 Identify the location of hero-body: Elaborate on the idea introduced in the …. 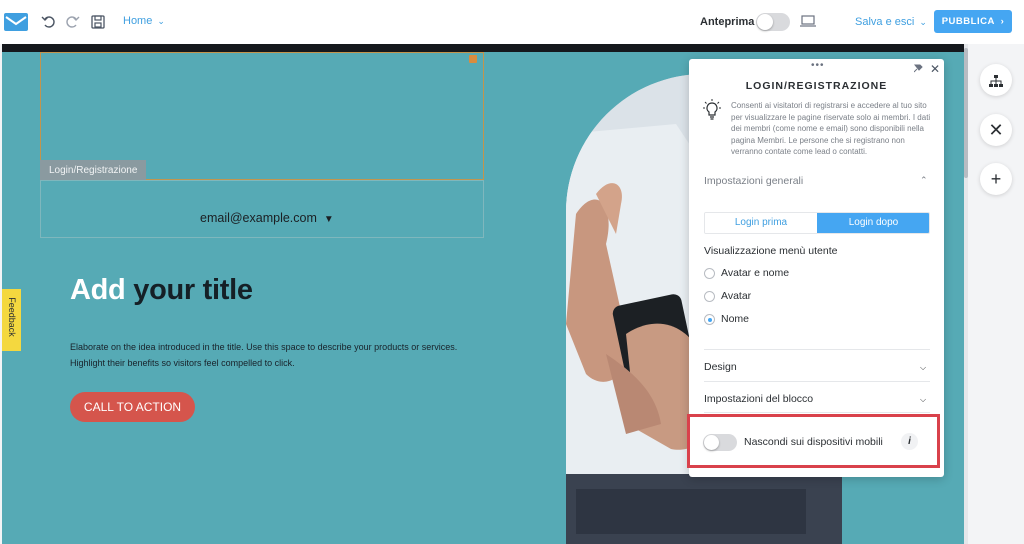
(265, 355).